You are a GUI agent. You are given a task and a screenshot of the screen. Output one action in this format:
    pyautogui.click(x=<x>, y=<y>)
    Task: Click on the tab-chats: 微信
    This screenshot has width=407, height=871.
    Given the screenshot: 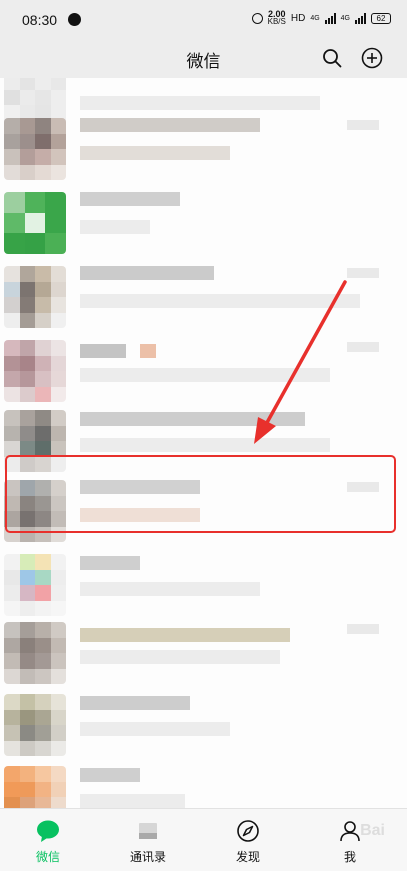 What is the action you would take?
    pyautogui.click(x=48, y=840)
    